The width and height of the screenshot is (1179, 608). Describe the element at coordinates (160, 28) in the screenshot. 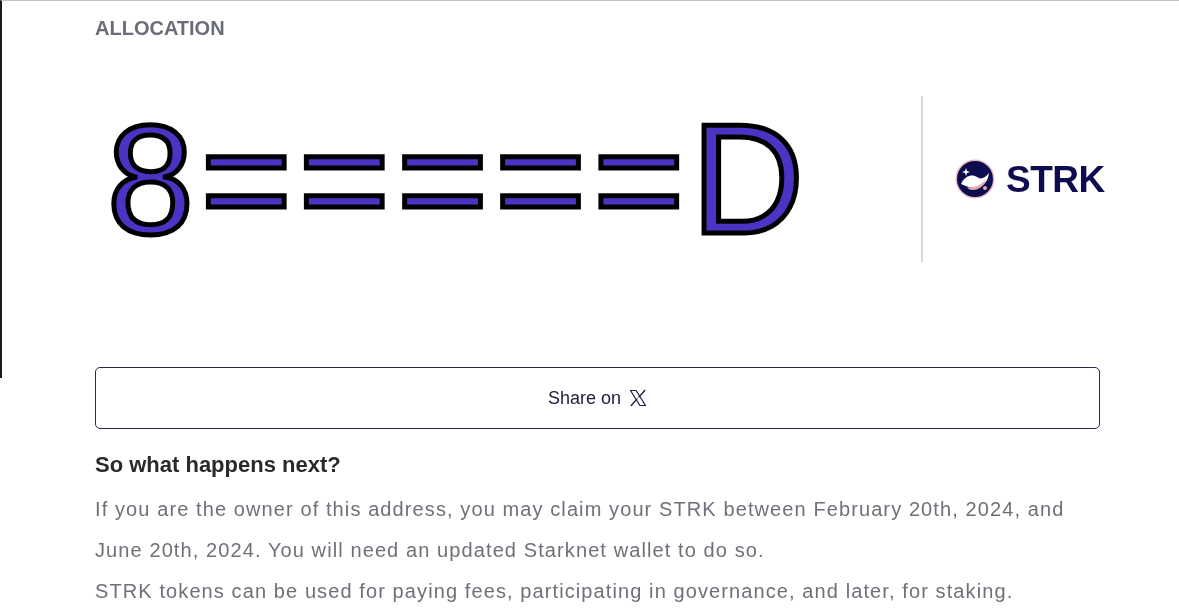

I see `allocation-label: ALLOCATION` at that location.